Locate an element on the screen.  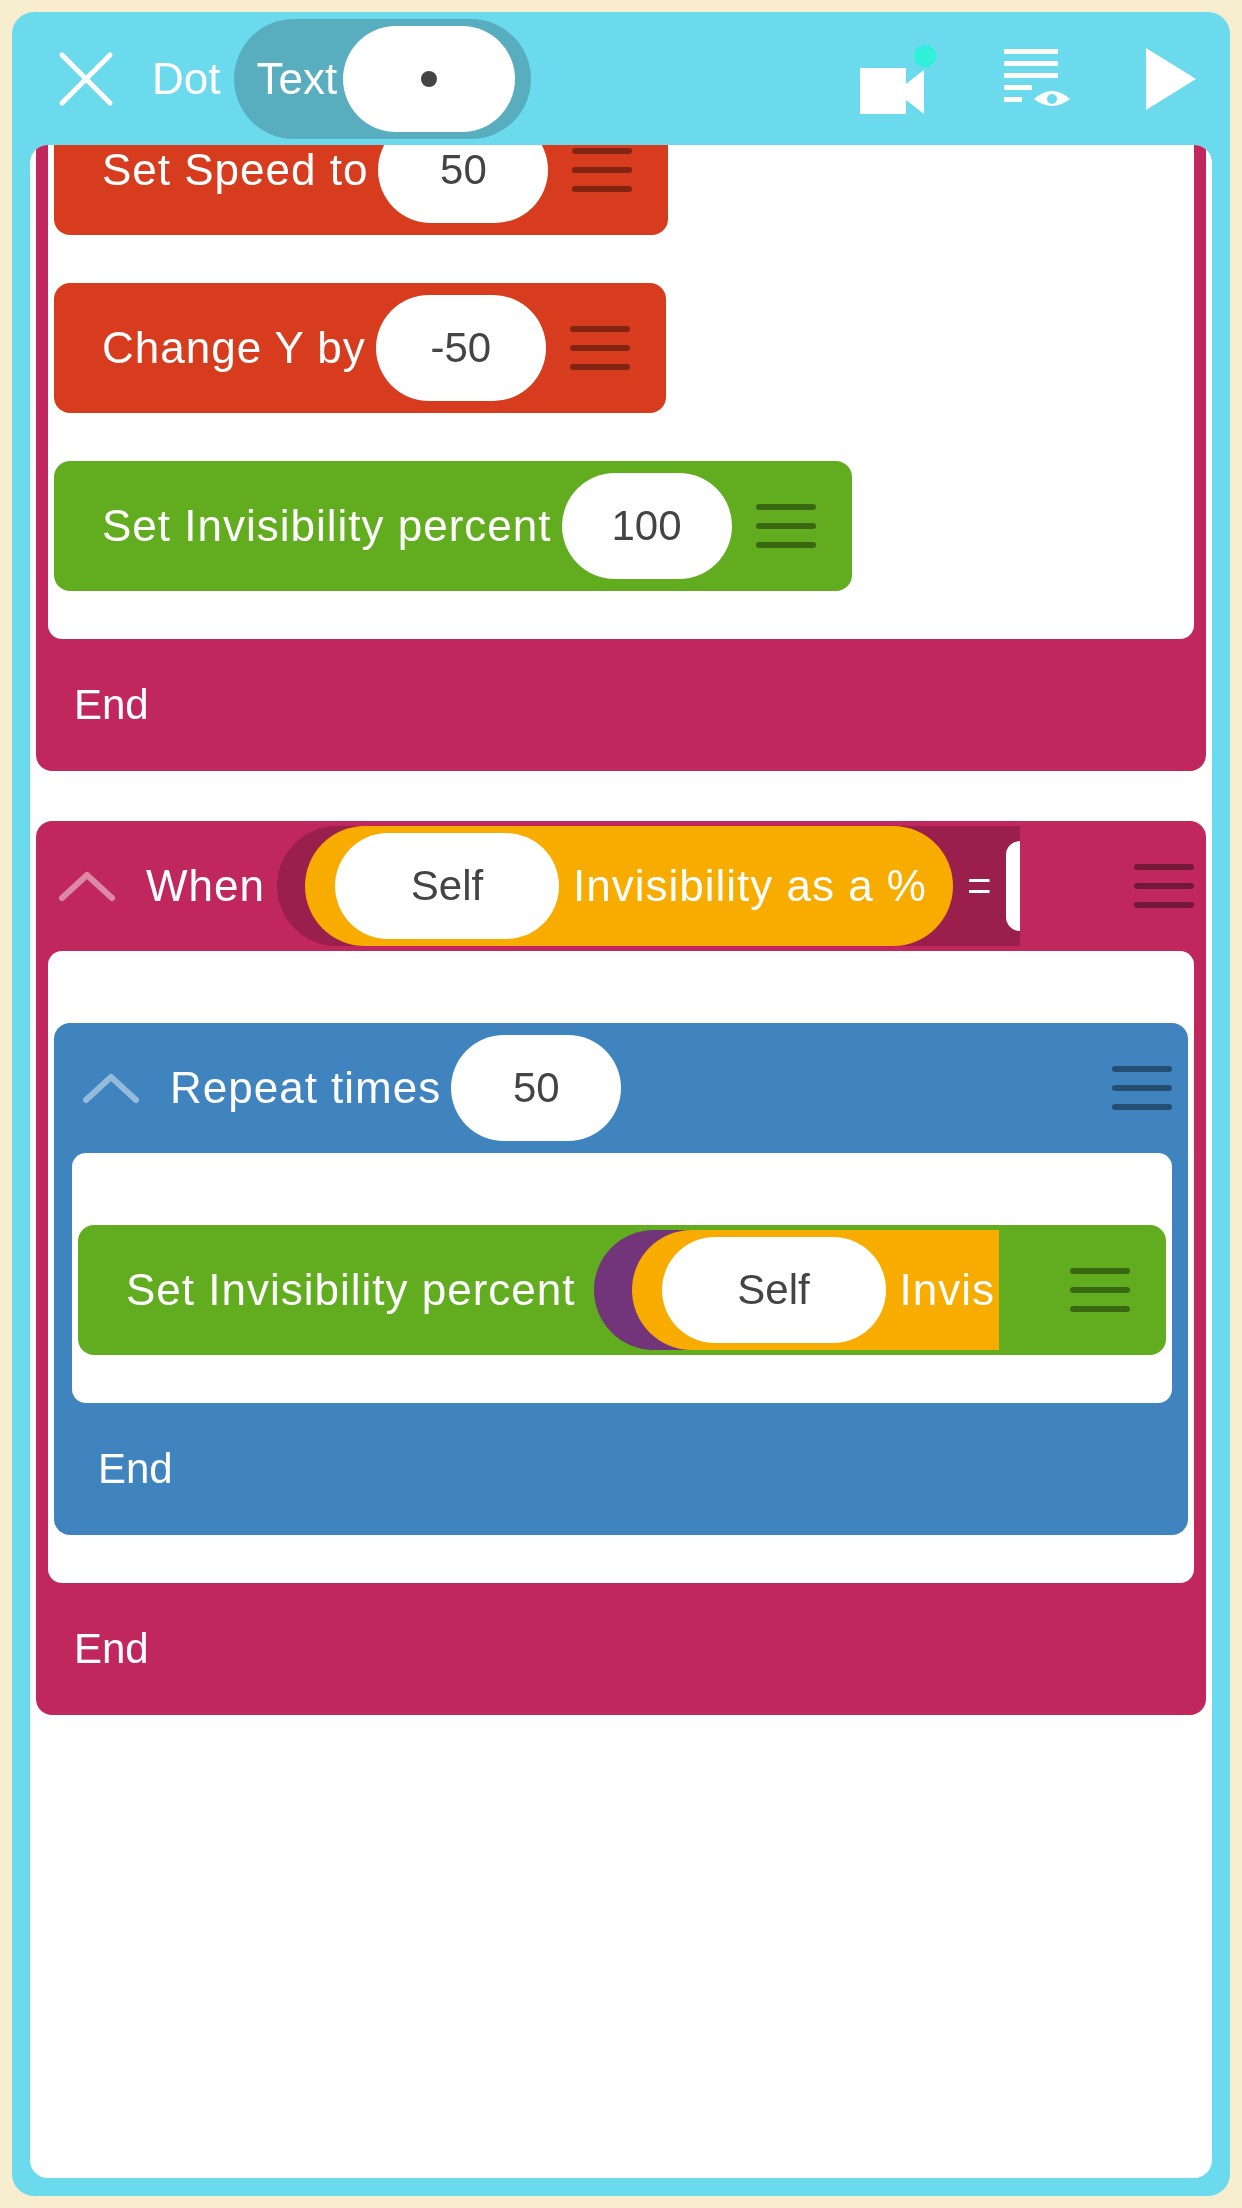
property-block: Self Invisibility as a % is located at coordinates (628, 886).